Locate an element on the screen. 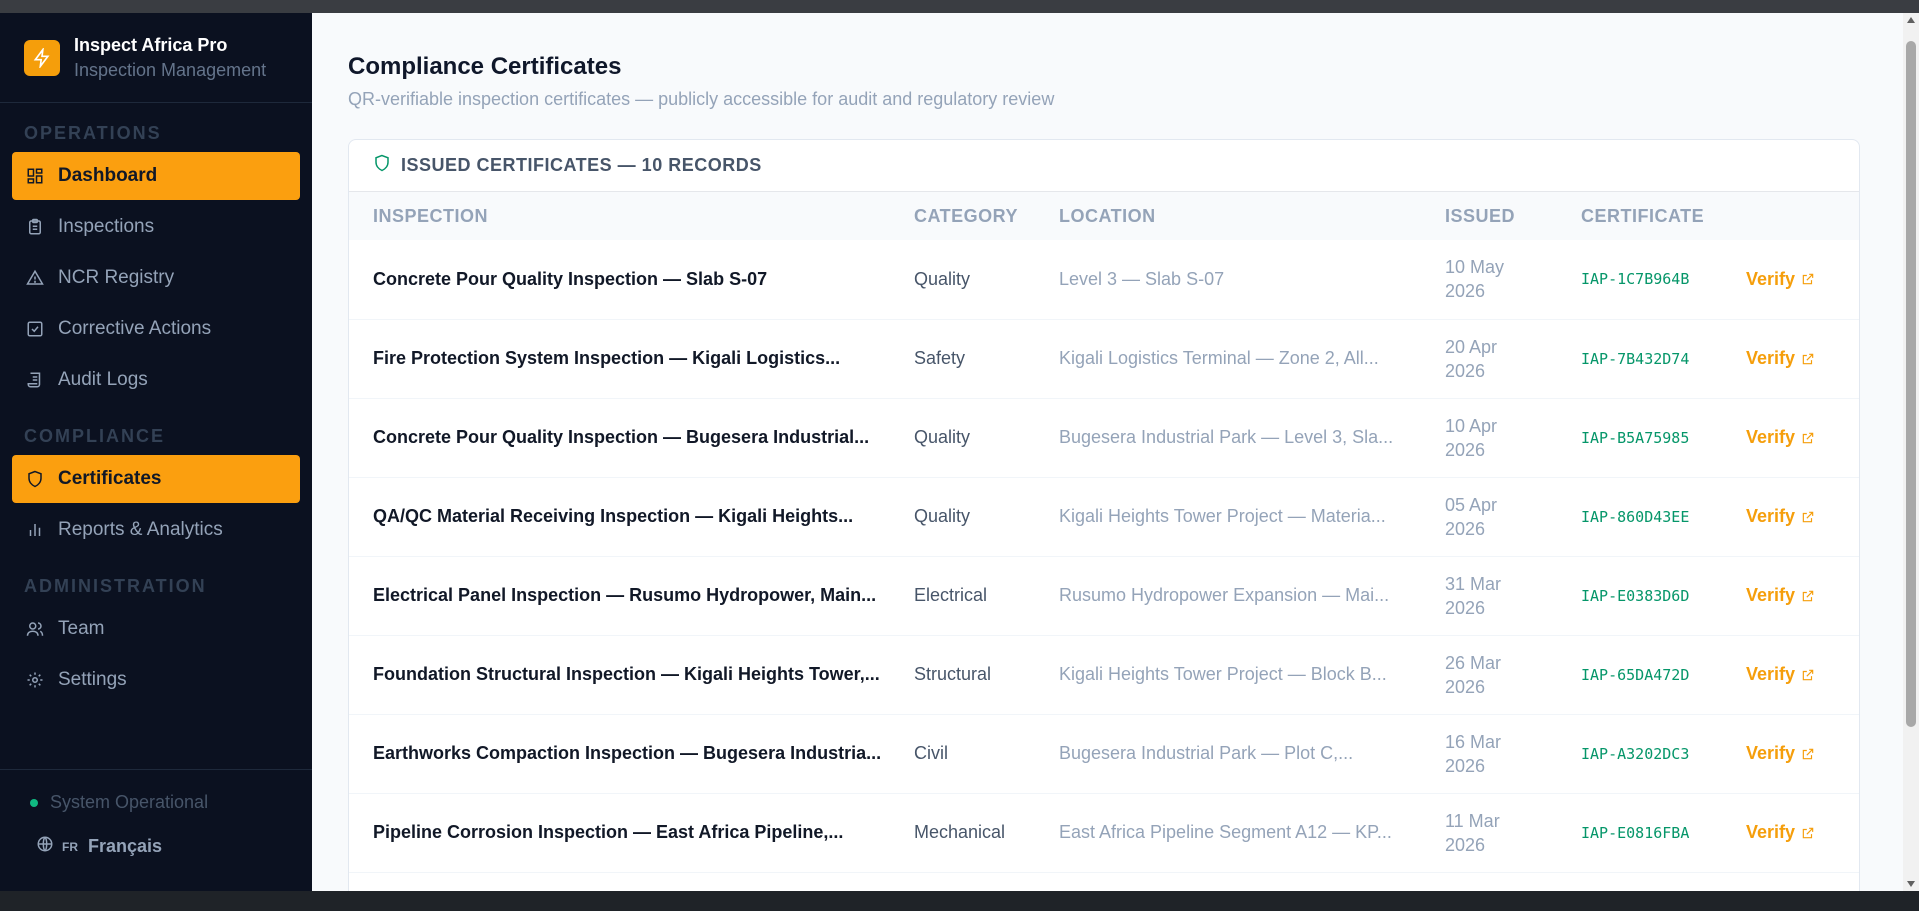  sidebar-item-label: Team is located at coordinates (81, 628).